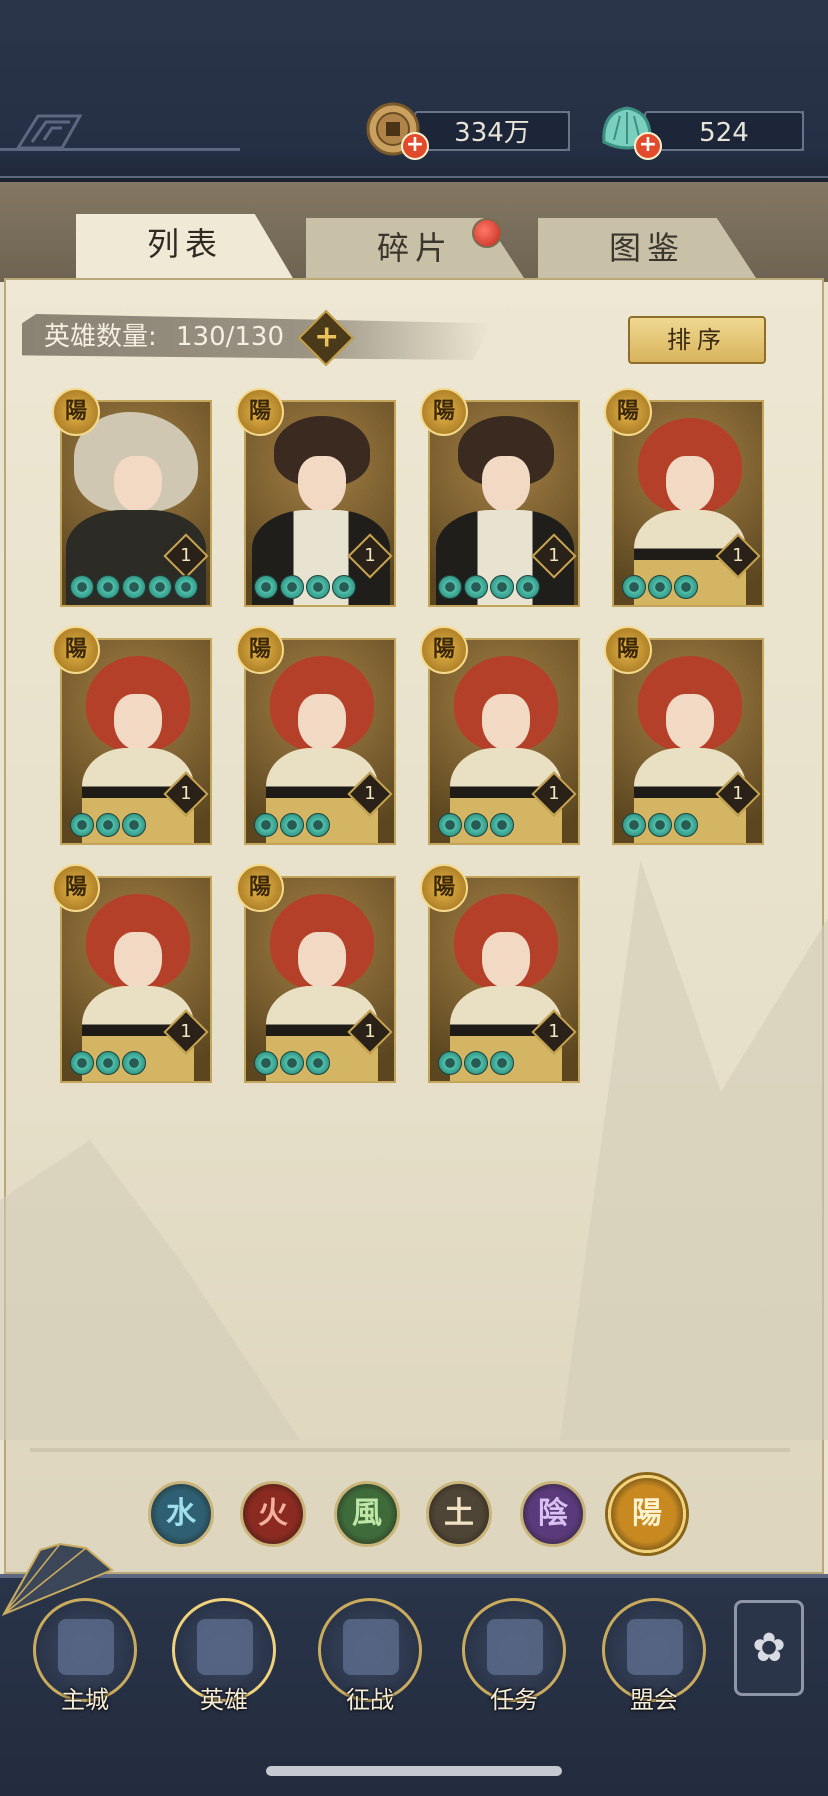  What do you see at coordinates (769, 1648) in the screenshot?
I see `flower-menu-icon: ✿` at bounding box center [769, 1648].